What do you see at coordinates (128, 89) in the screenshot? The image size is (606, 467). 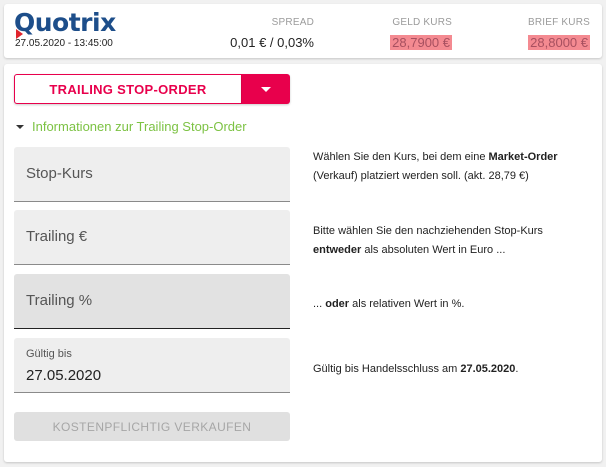 I see `order-type-button: TRAILING STOP-ORDER` at bounding box center [128, 89].